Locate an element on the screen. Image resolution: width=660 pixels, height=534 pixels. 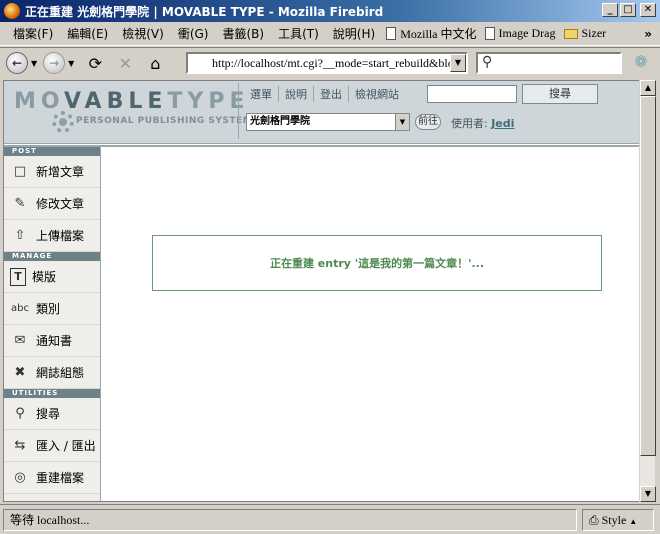
close-button: ✕ is located at coordinates (648, 10).